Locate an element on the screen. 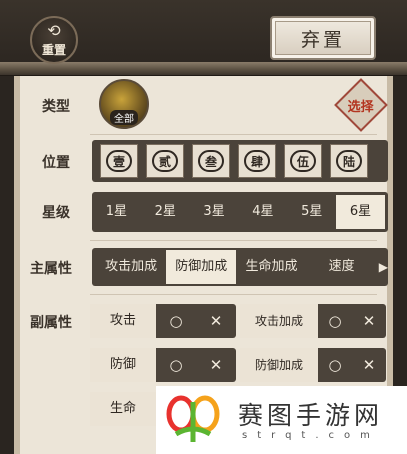 The image size is (407, 454). sub-attr-name: 防御 is located at coordinates (123, 365).